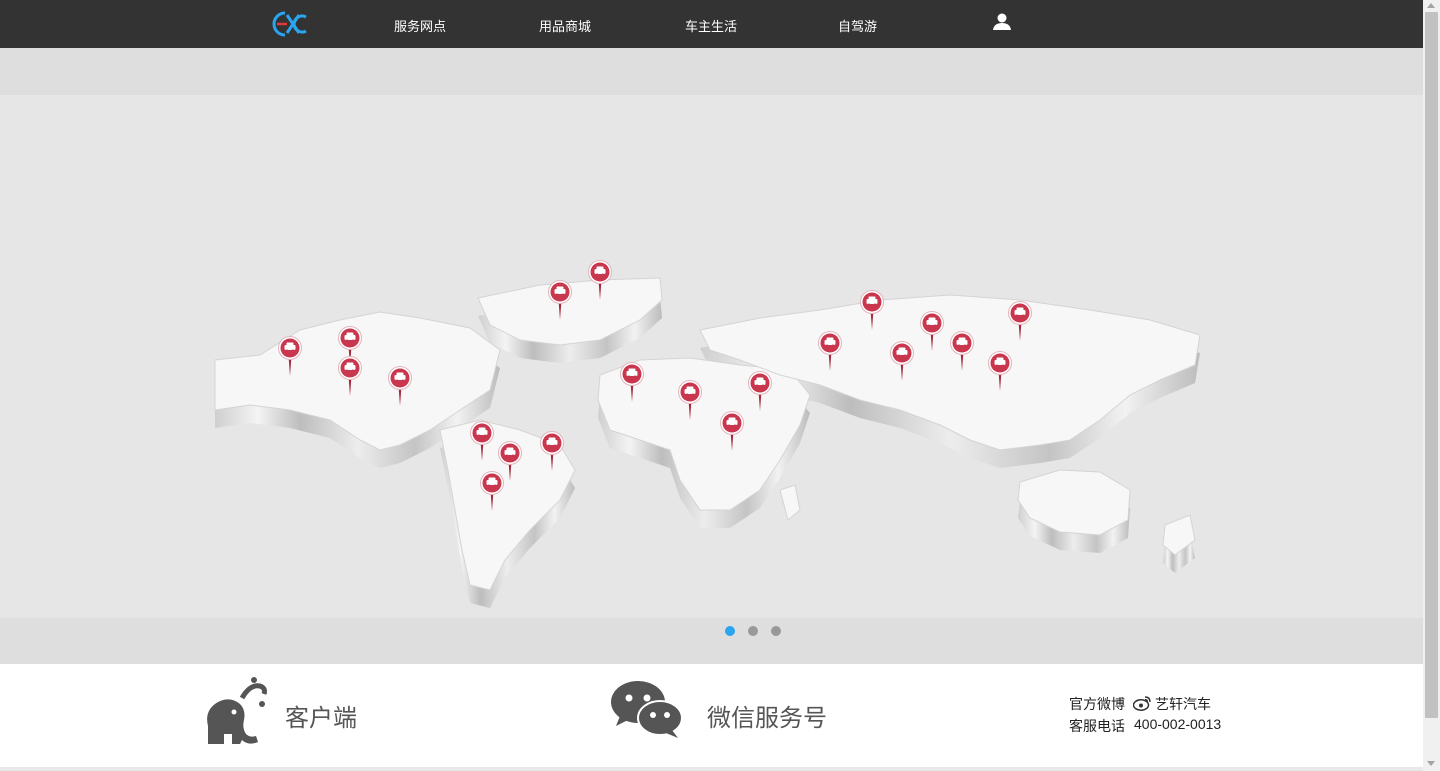 The height and width of the screenshot is (771, 1440). Describe the element at coordinates (1097, 704) in the screenshot. I see `weibo-label: 官方微博` at that location.